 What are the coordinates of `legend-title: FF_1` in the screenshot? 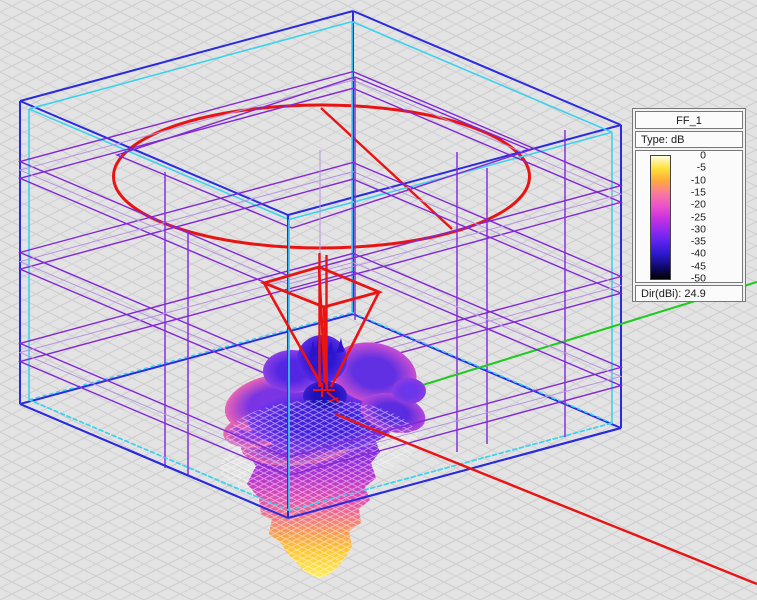 It's located at (689, 120).